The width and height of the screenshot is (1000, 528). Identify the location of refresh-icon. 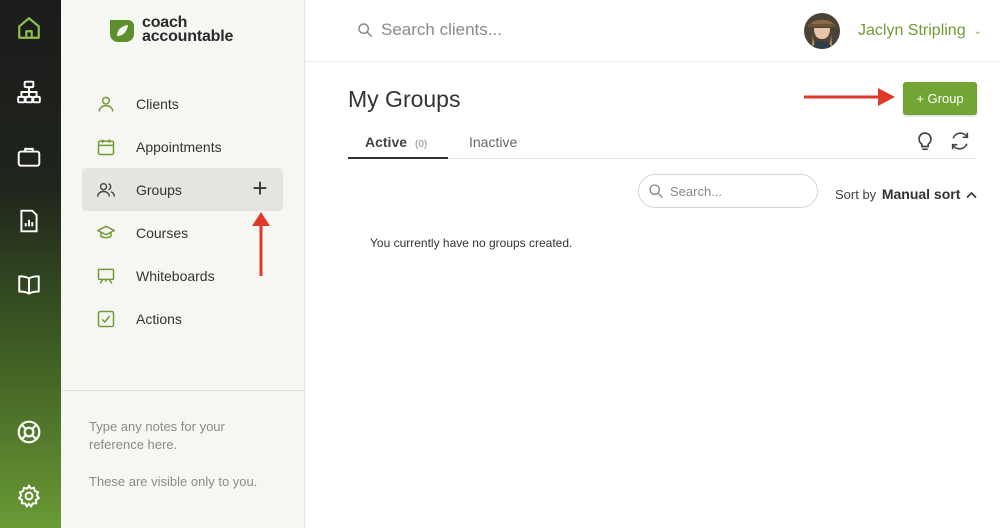
(960, 141).